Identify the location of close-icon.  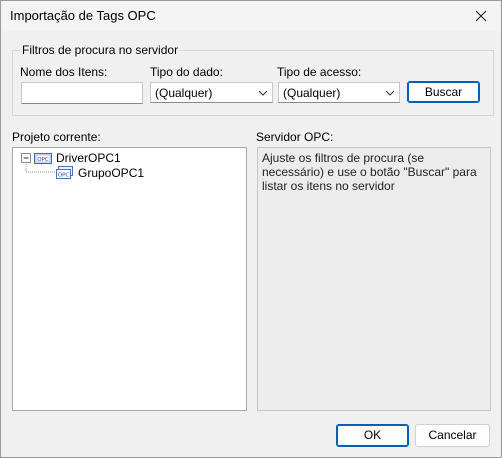
(481, 16).